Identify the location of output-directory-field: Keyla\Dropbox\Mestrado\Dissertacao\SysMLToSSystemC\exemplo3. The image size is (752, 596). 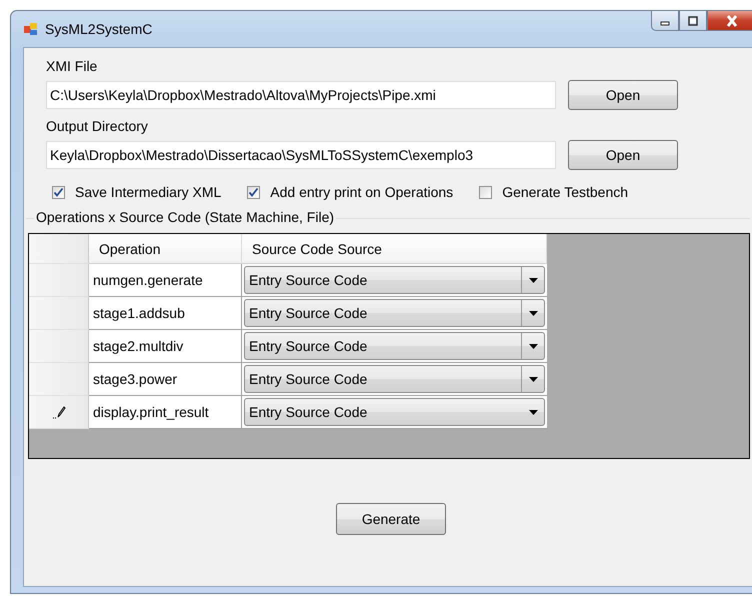
(301, 155).